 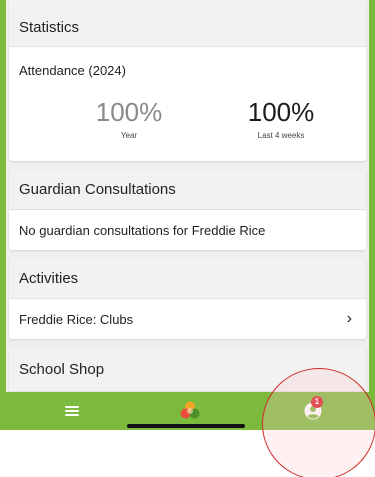 I want to click on menu-icon, so click(x=72, y=411).